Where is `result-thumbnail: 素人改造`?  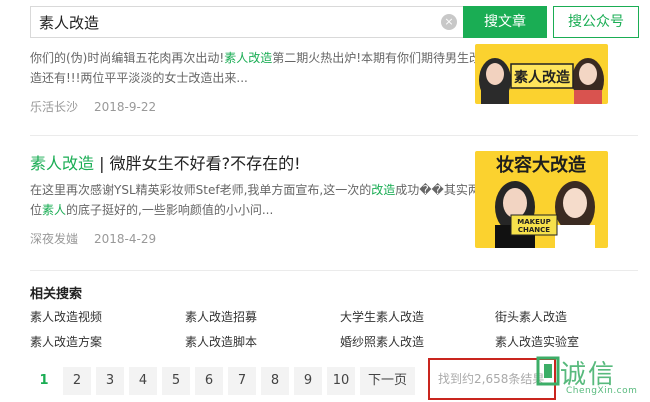
result-thumbnail: 素人改造 is located at coordinates (541, 74).